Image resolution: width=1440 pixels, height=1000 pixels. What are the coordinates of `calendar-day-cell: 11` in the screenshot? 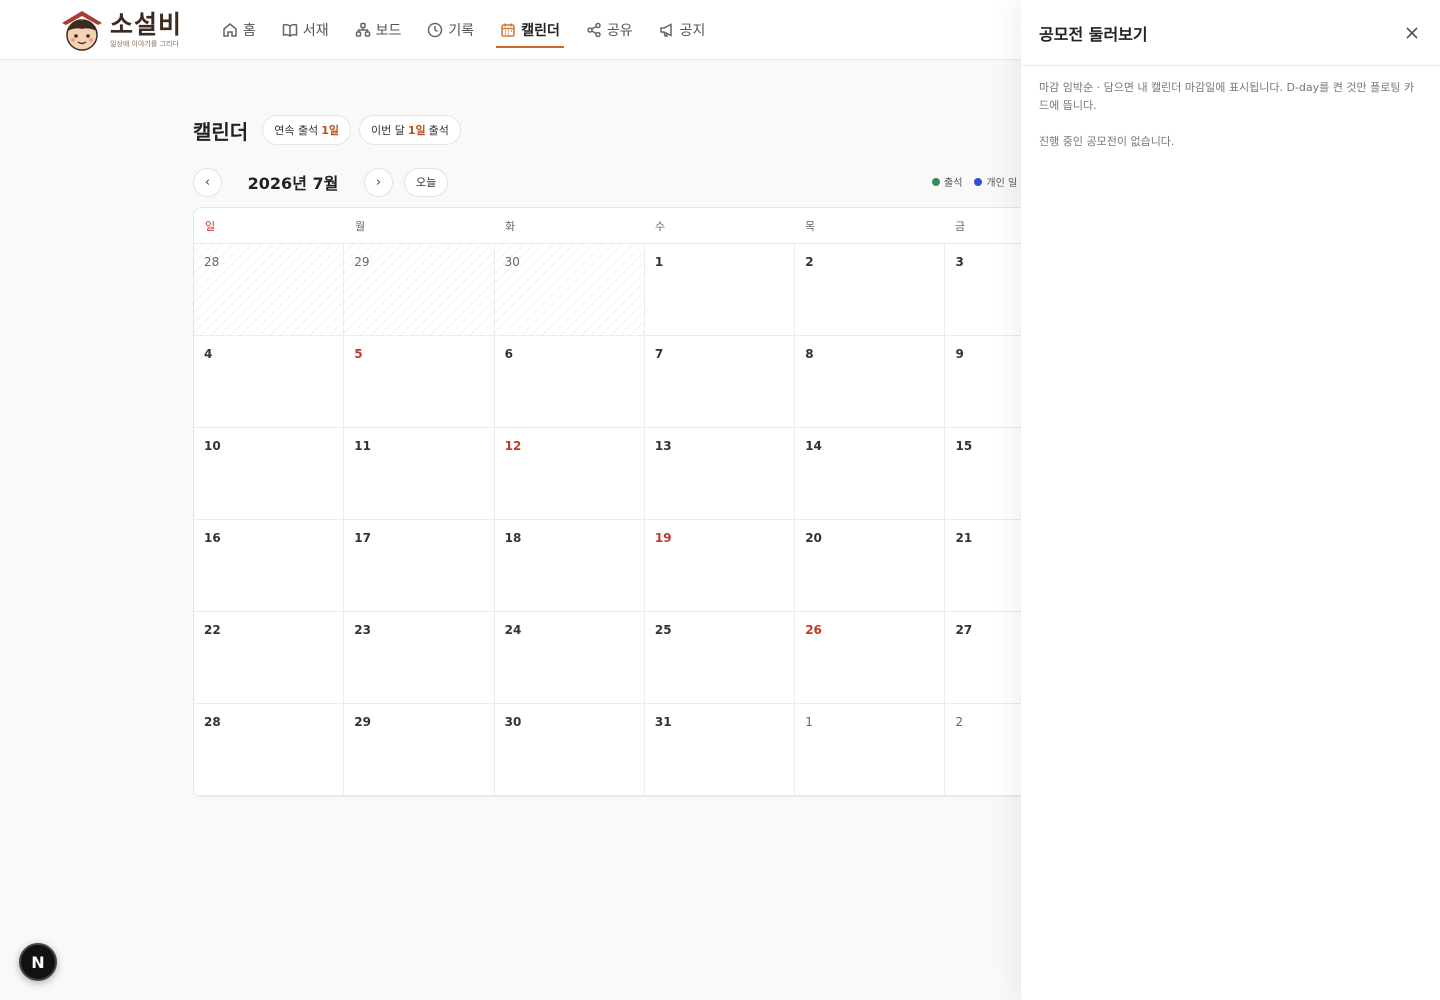 It's located at (419, 474).